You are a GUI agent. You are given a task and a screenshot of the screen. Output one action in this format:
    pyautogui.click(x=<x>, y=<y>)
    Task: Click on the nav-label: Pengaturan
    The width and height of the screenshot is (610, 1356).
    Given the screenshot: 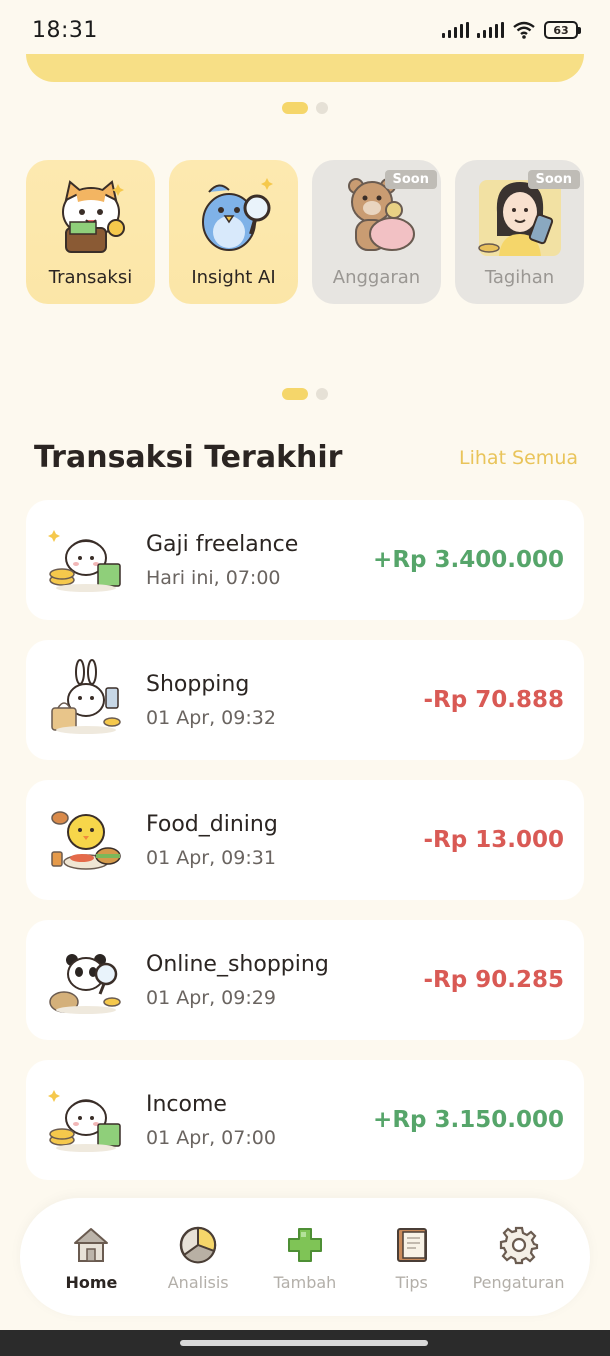 What is the action you would take?
    pyautogui.click(x=518, y=1282)
    